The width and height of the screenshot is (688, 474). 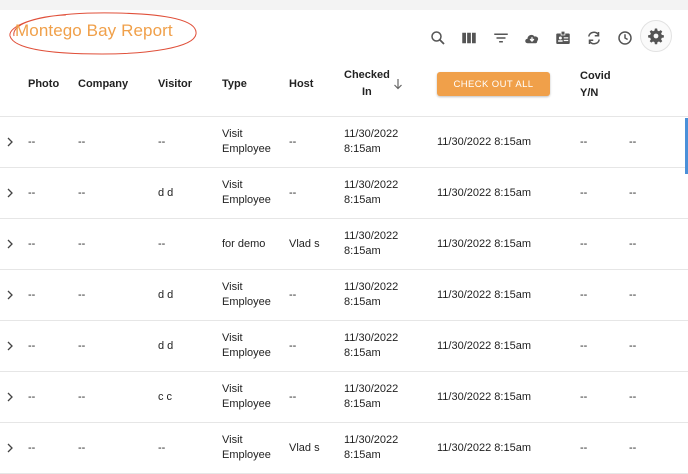 I want to click on badge-icon, so click(x=563, y=38).